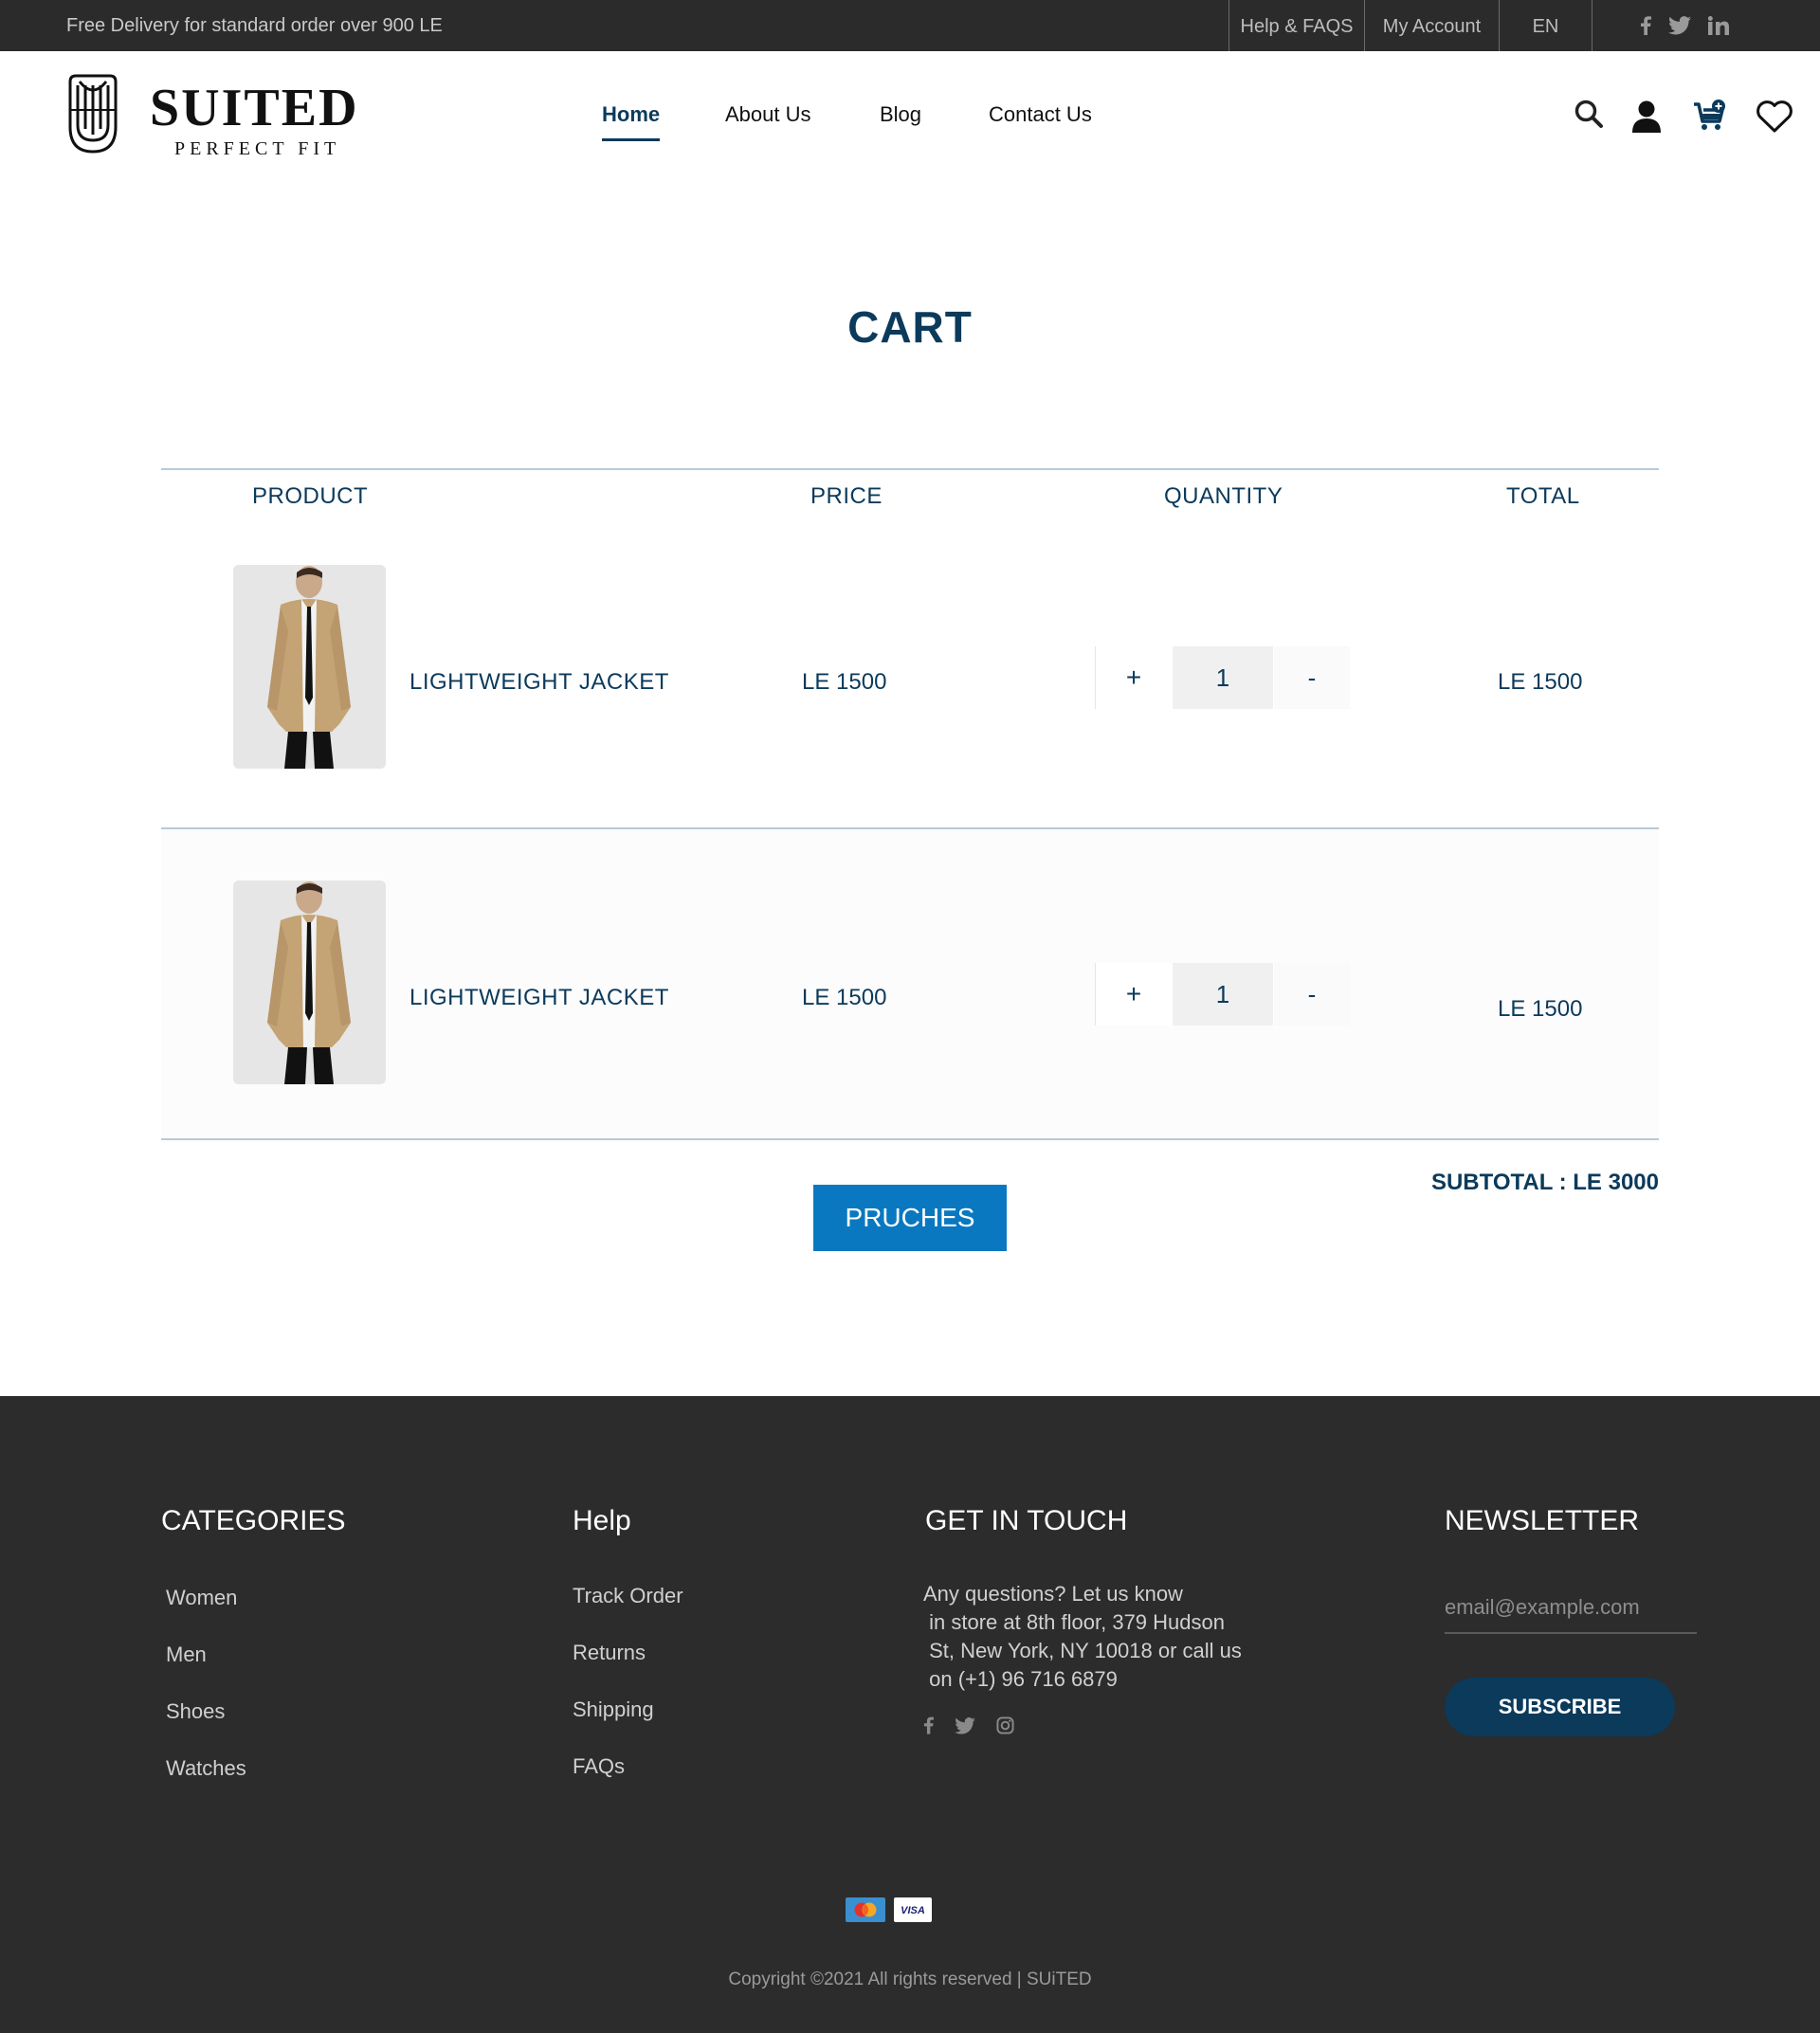 The image size is (1820, 2033). What do you see at coordinates (910, 327) in the screenshot?
I see `page-title: CART` at bounding box center [910, 327].